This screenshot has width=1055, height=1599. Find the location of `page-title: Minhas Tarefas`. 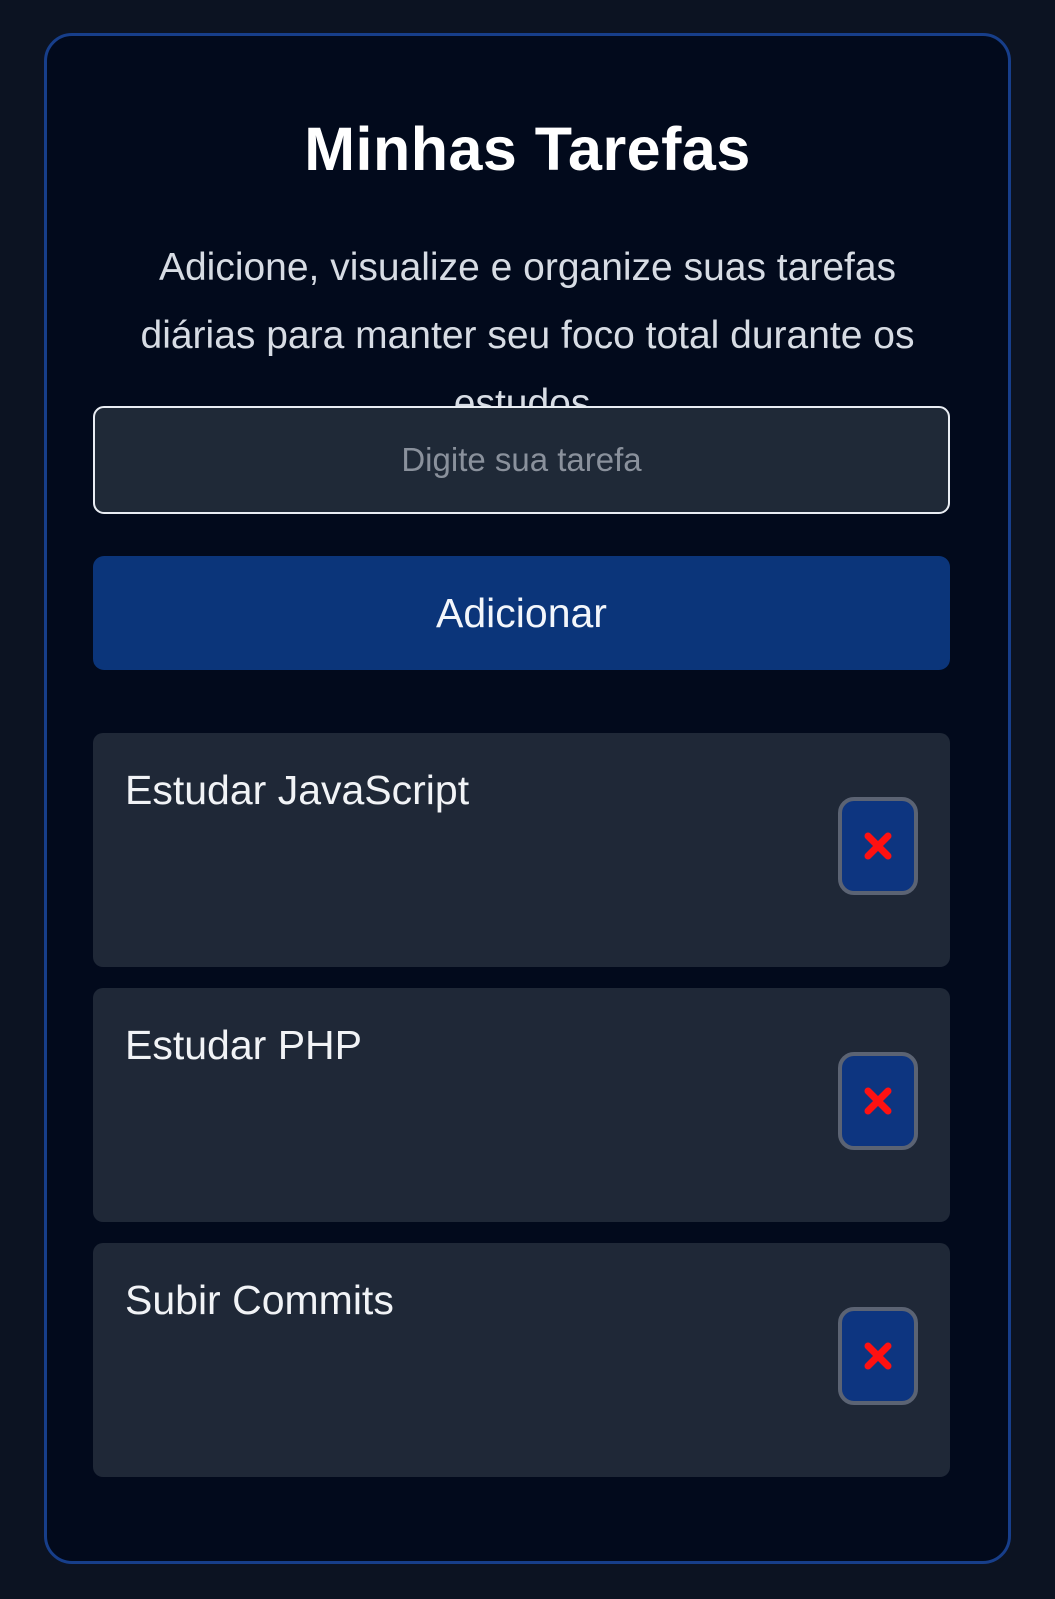

page-title: Minhas Tarefas is located at coordinates (527, 149).